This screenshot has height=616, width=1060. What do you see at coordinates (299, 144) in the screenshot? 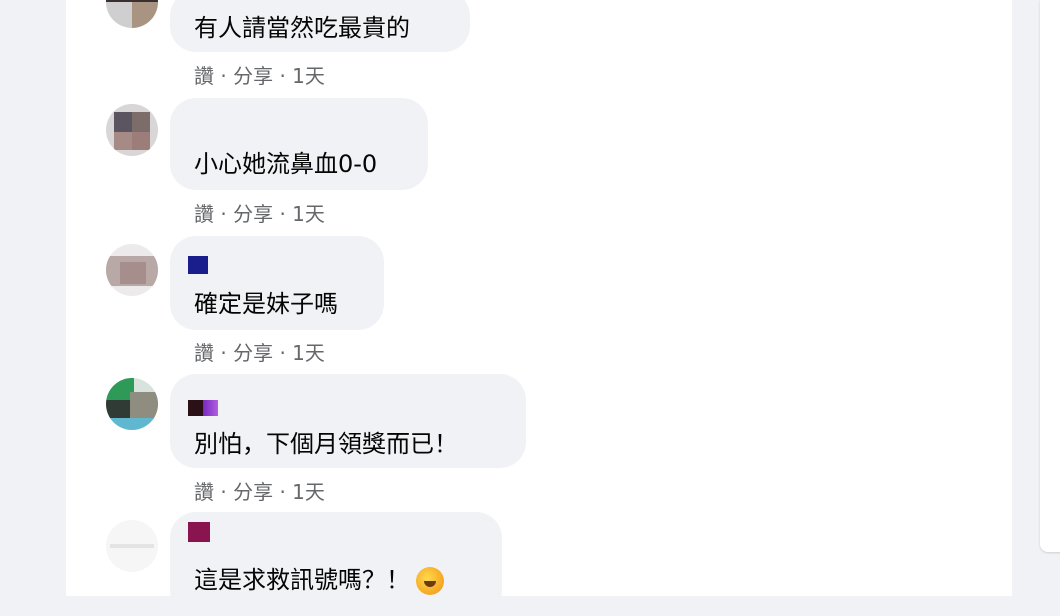
I see `comment-bubble: 小心她流鼻血0-0` at bounding box center [299, 144].